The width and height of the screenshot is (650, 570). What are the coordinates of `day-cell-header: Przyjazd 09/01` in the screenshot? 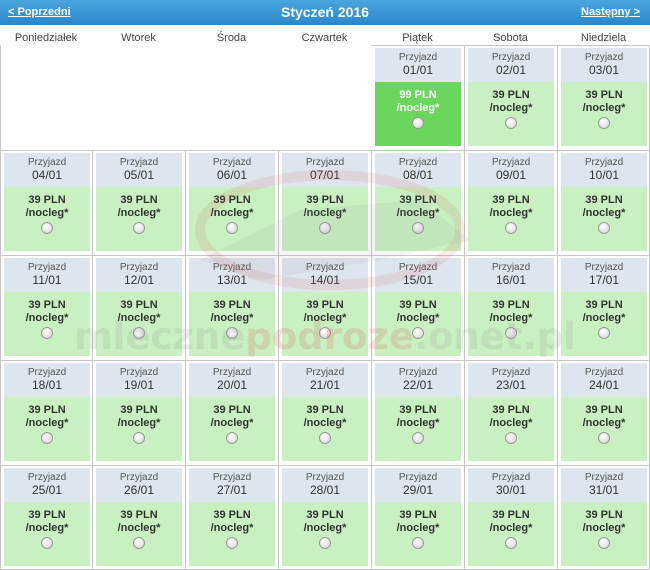 It's located at (511, 170).